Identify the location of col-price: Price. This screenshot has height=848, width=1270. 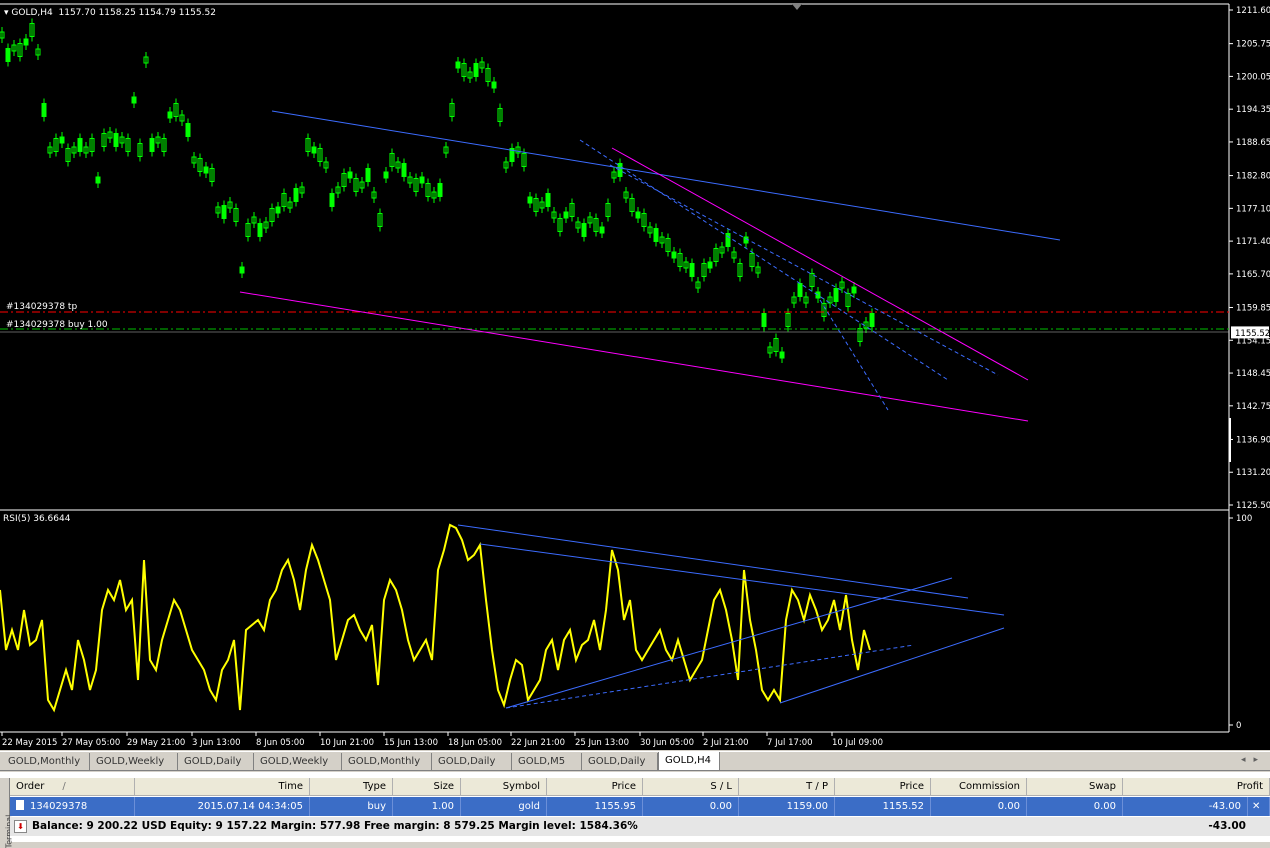
(595, 787).